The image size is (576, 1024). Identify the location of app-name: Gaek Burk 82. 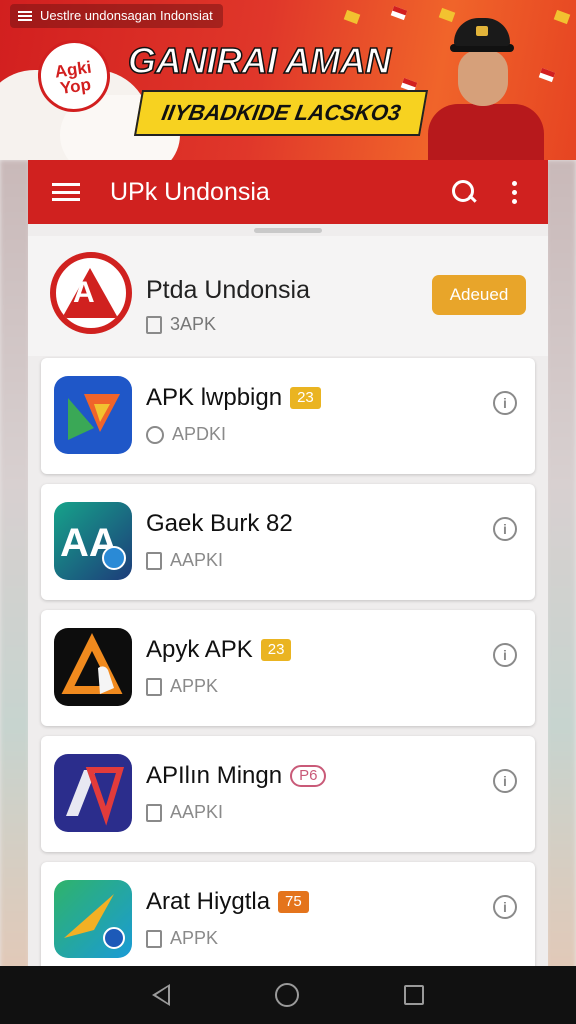
(219, 523).